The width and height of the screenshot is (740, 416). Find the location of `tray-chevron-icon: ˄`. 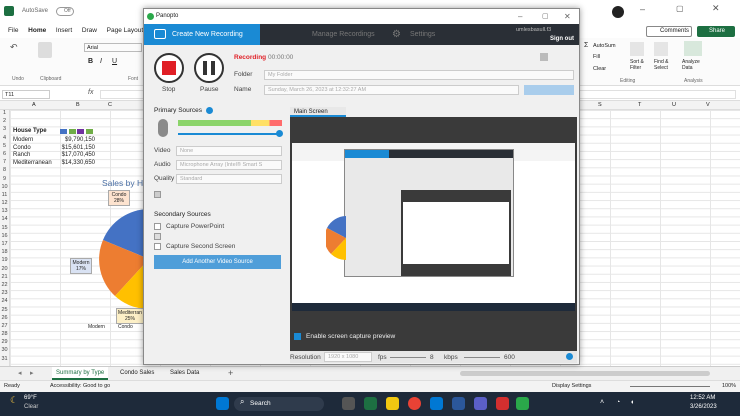

tray-chevron-icon: ˄ is located at coordinates (602, 402).